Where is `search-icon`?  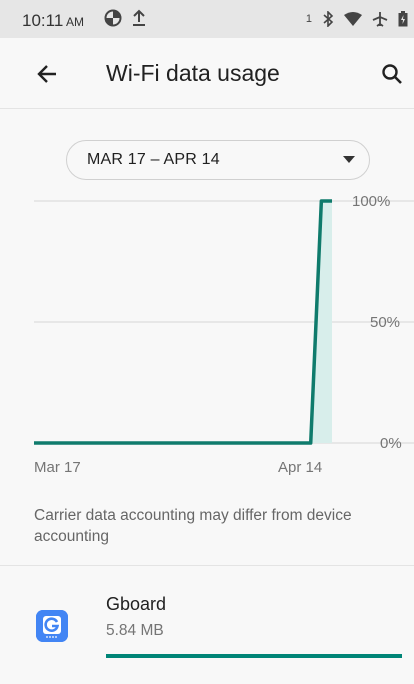
search-icon is located at coordinates (392, 74).